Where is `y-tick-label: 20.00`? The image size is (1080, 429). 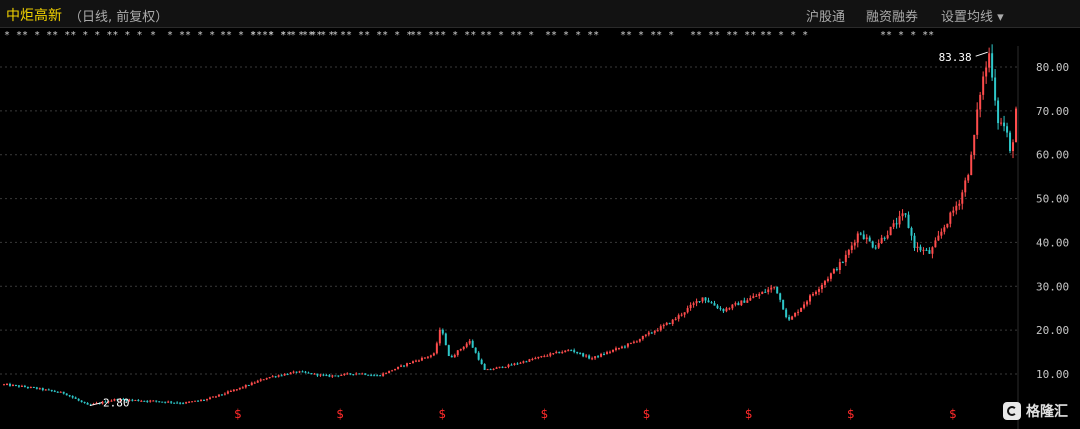
y-tick-label: 20.00 is located at coordinates (1052, 330).